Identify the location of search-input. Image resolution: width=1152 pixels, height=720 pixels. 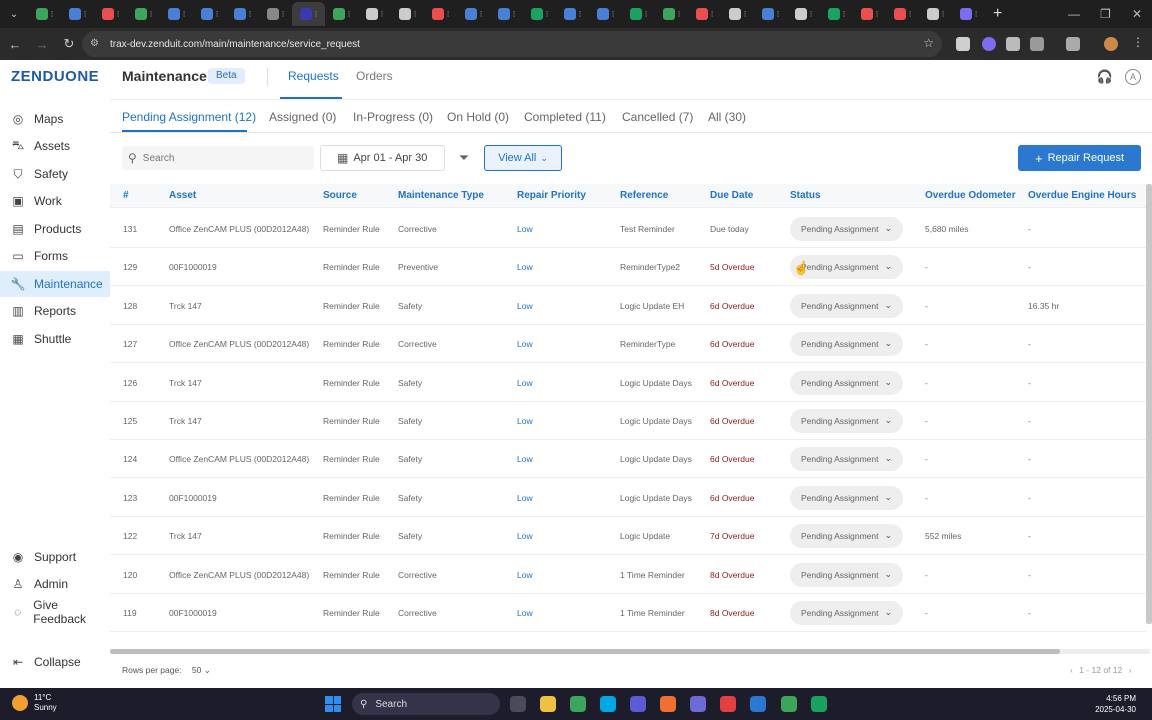
(222, 158).